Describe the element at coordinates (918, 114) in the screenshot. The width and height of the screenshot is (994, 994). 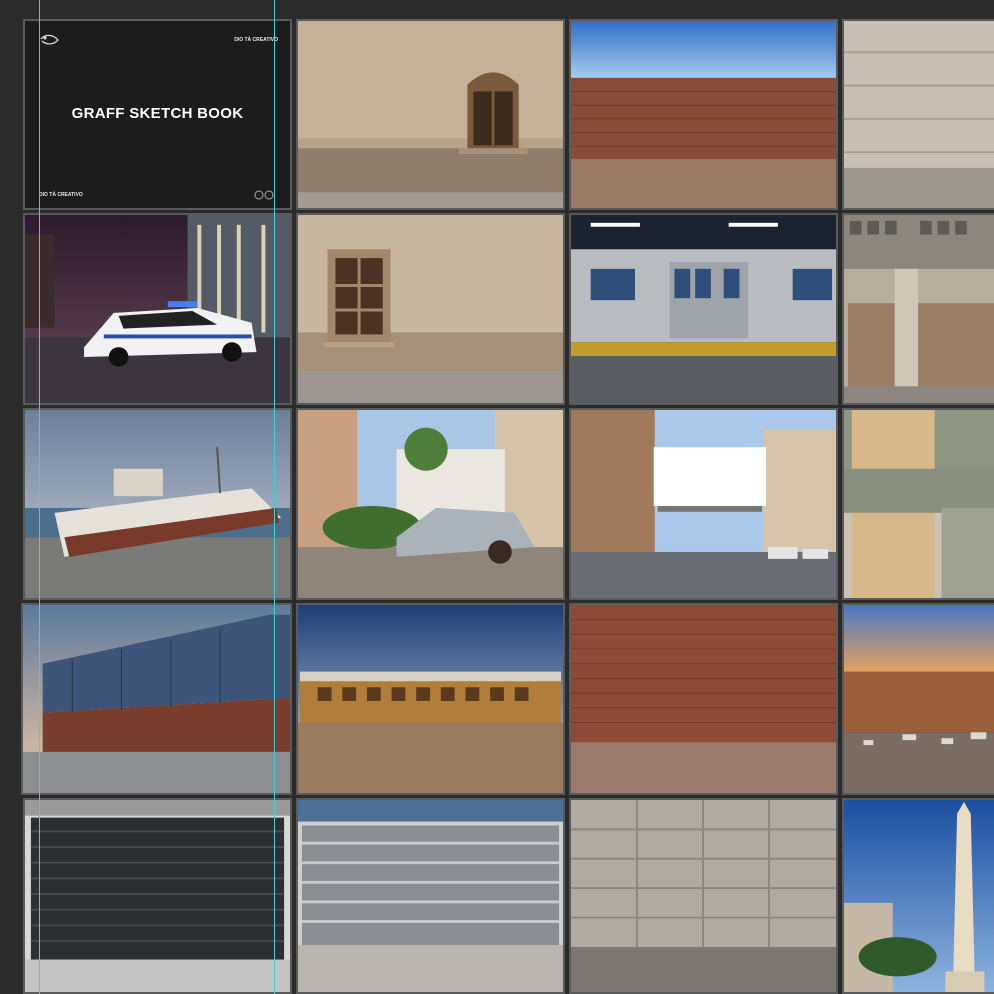
I see `thumbnail-concrete-panel-wall` at that location.